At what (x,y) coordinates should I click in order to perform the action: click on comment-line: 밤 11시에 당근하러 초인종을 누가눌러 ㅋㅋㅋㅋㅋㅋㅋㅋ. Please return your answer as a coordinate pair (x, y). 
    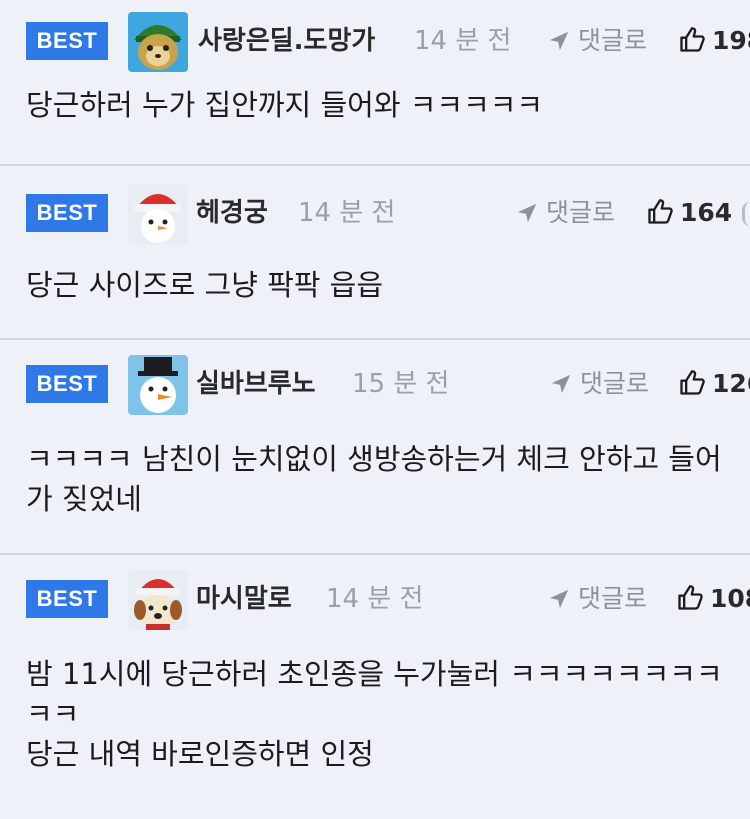
    Looking at the image, I should click on (374, 674).